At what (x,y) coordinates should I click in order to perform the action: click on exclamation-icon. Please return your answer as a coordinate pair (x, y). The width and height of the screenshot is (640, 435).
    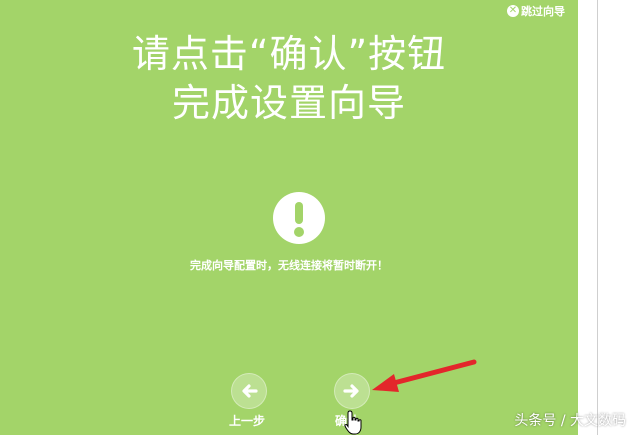
    Looking at the image, I should click on (299, 218).